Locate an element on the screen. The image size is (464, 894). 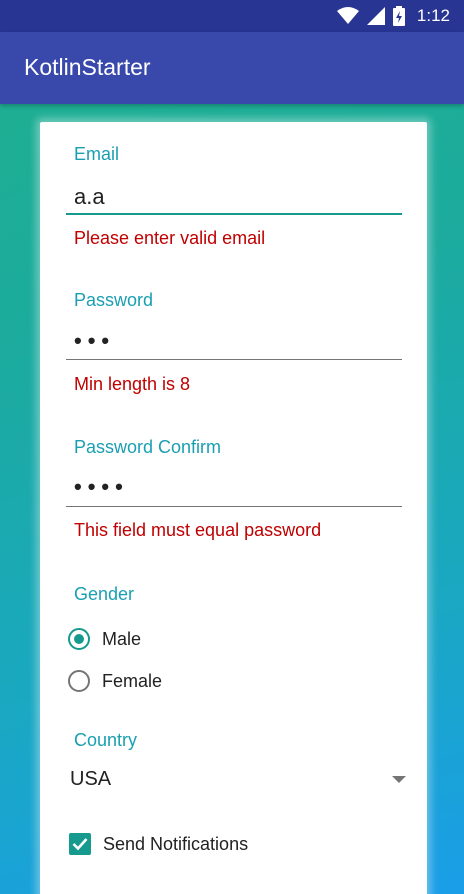
status-icons: 1:12 is located at coordinates (393, 16).